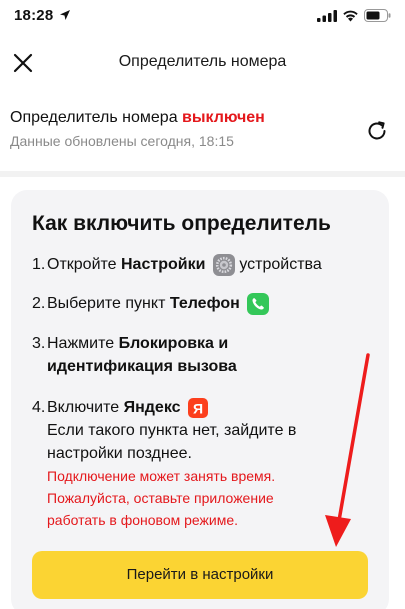 The width and height of the screenshot is (405, 609). What do you see at coordinates (202, 17) in the screenshot?
I see `status-bar: 18:28` at bounding box center [202, 17].